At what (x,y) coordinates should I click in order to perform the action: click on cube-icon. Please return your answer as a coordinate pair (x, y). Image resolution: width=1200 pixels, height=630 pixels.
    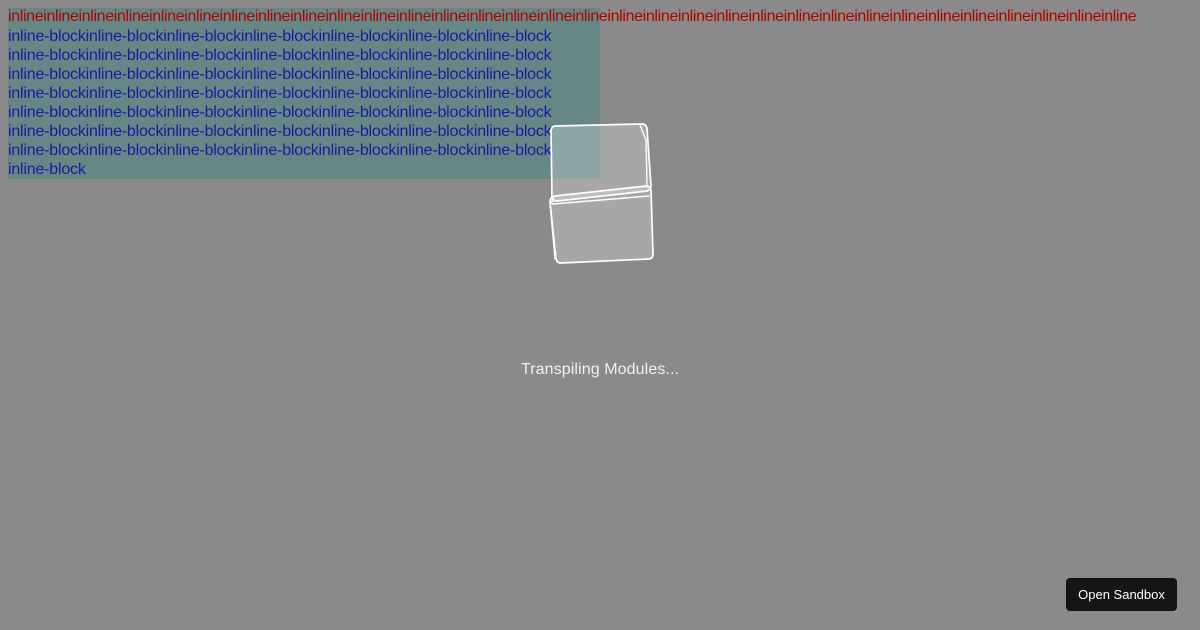
    Looking at the image, I should click on (601, 193).